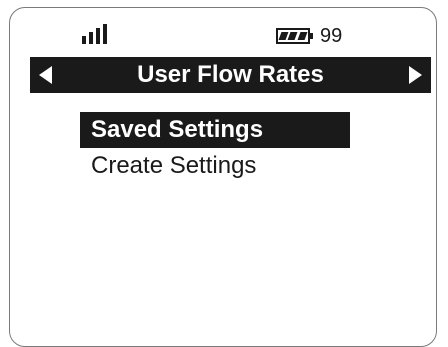  I want to click on signal-bars-icon, so click(97, 34).